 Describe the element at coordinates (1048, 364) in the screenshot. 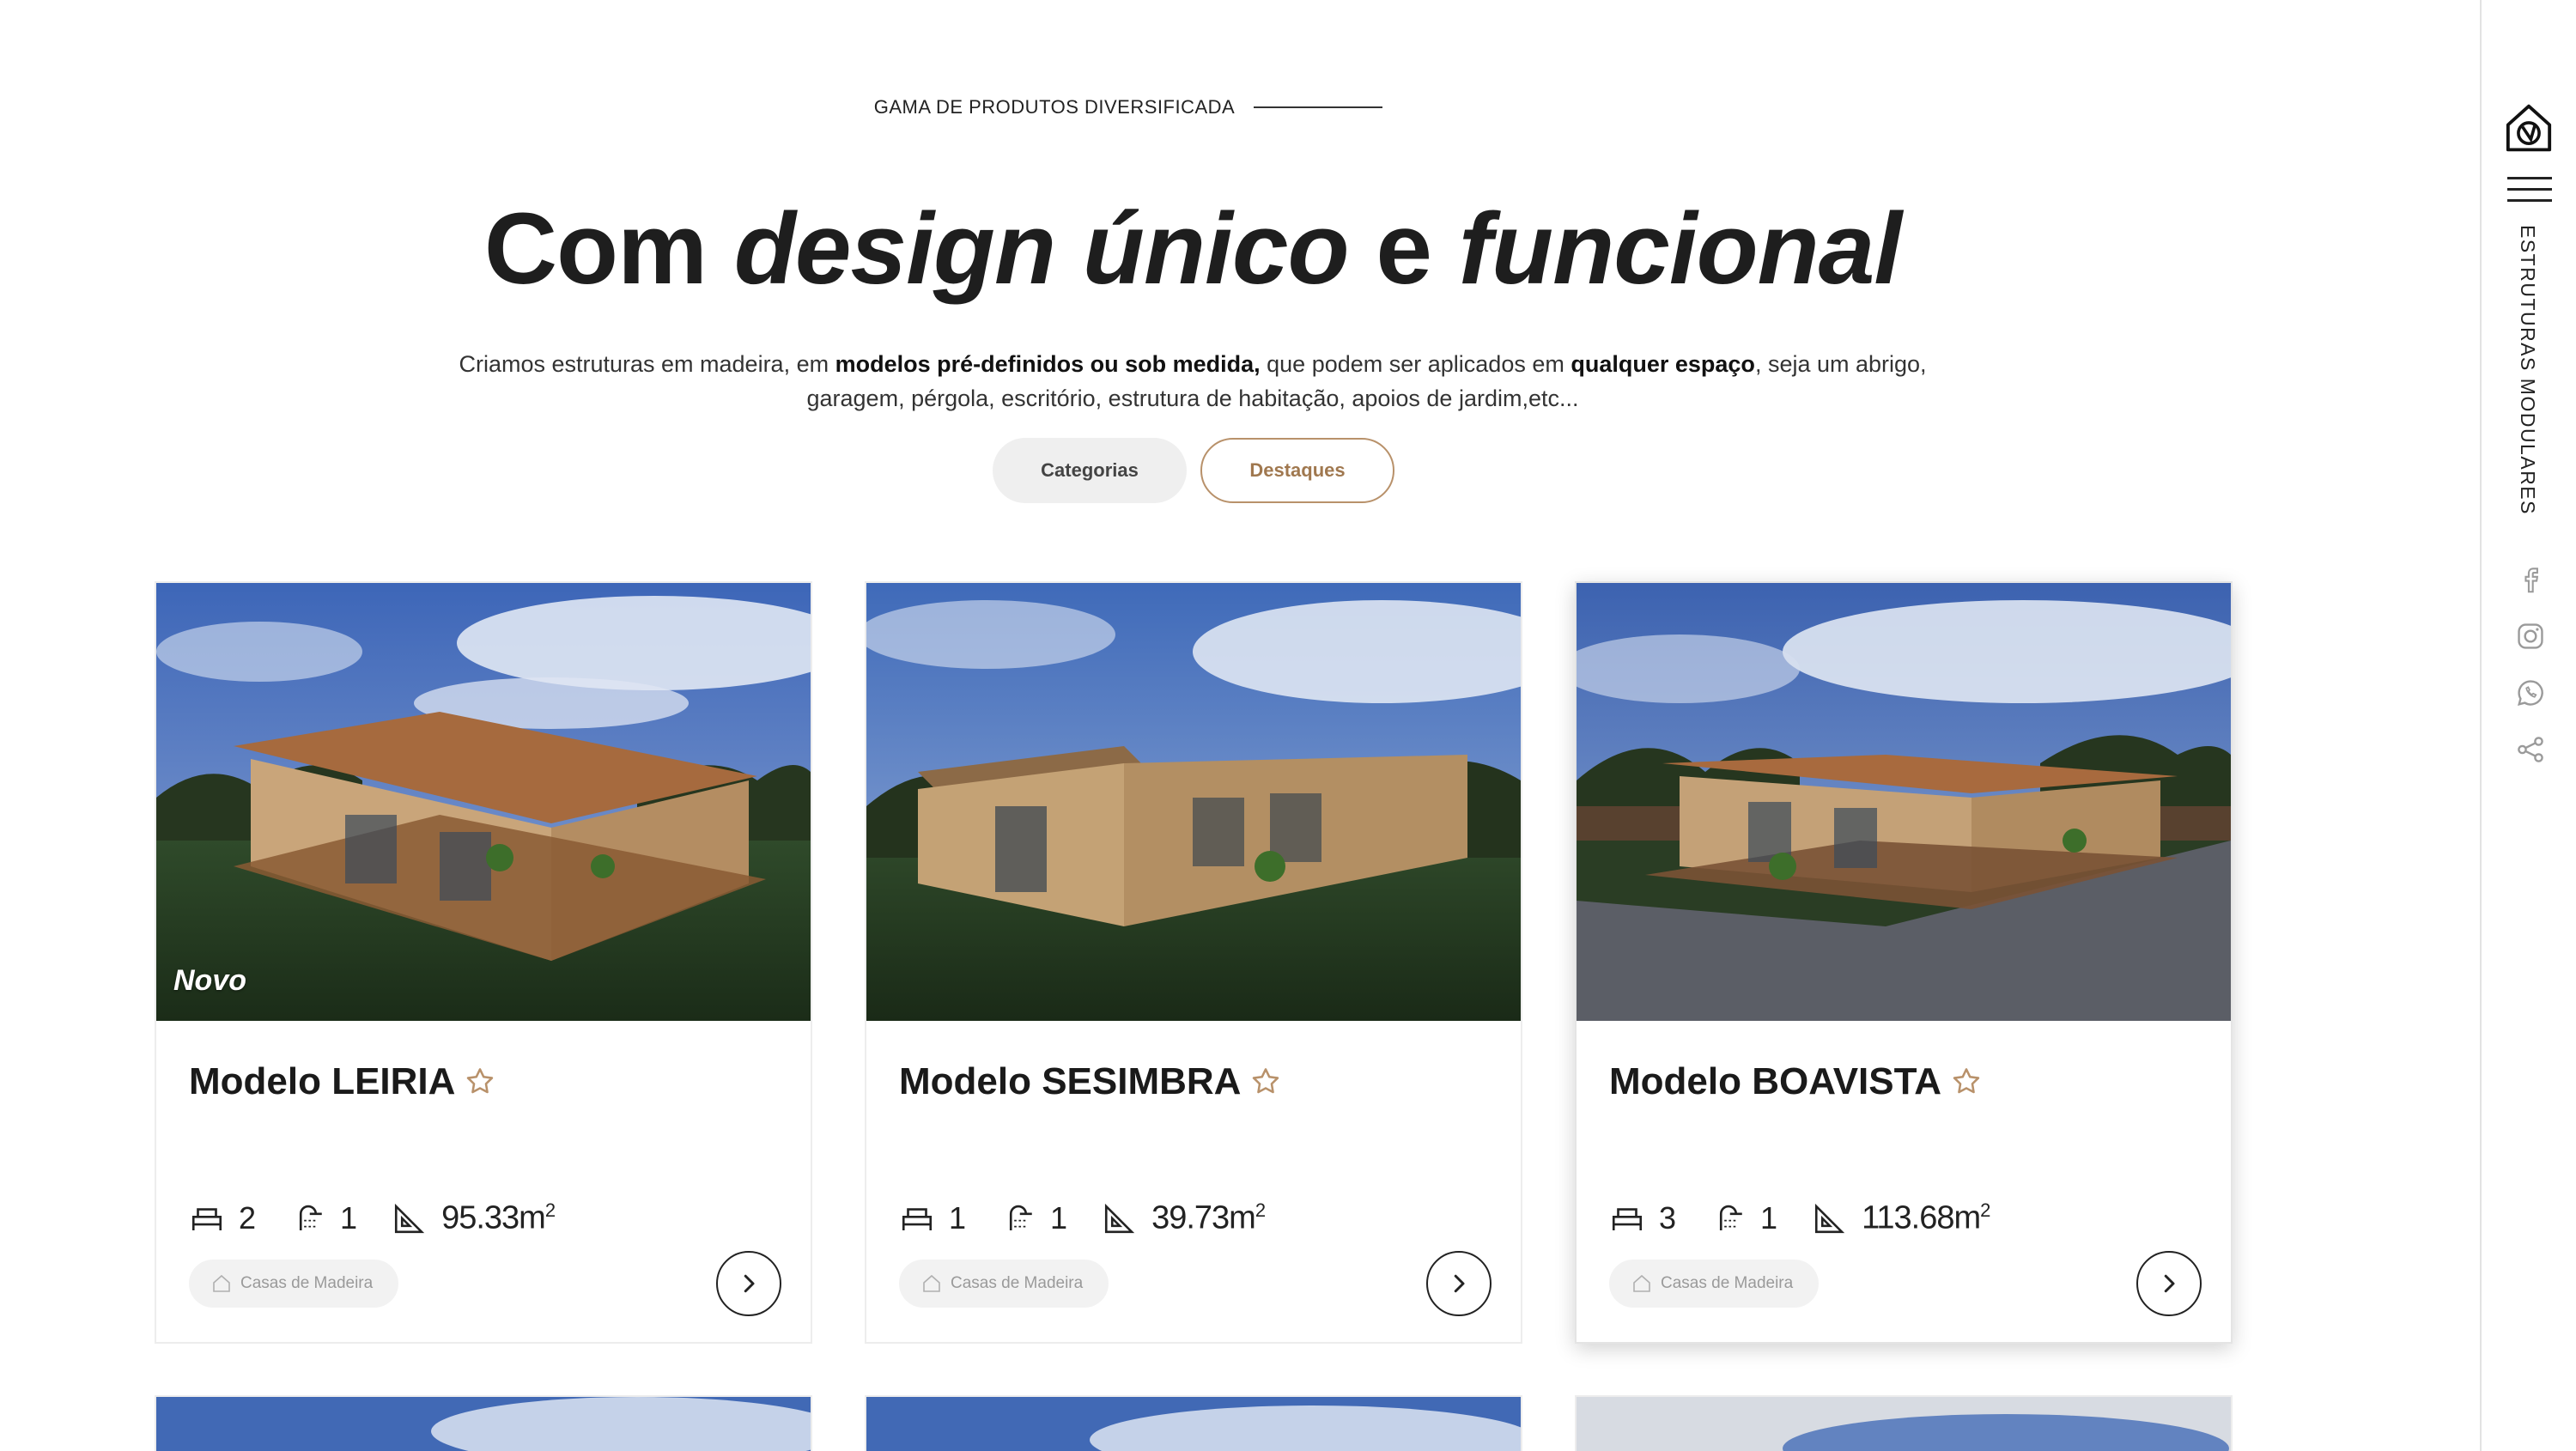

I see `intro-bold-1: modelos pré-definidos ou sob medida,` at that location.